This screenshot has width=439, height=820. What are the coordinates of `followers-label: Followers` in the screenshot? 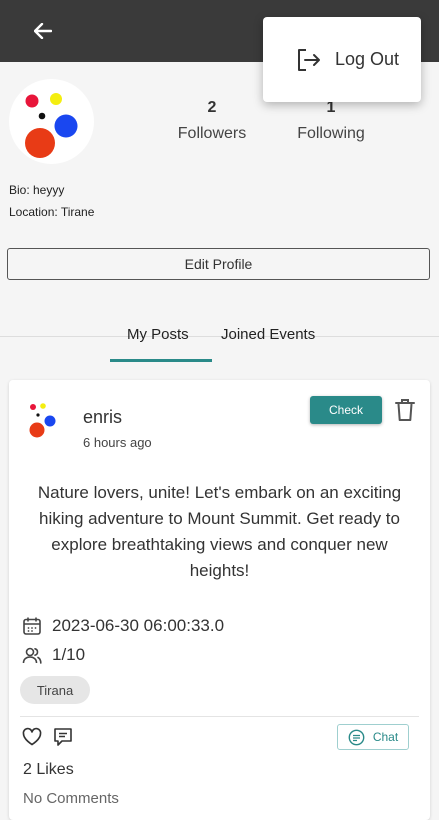 It's located at (212, 133).